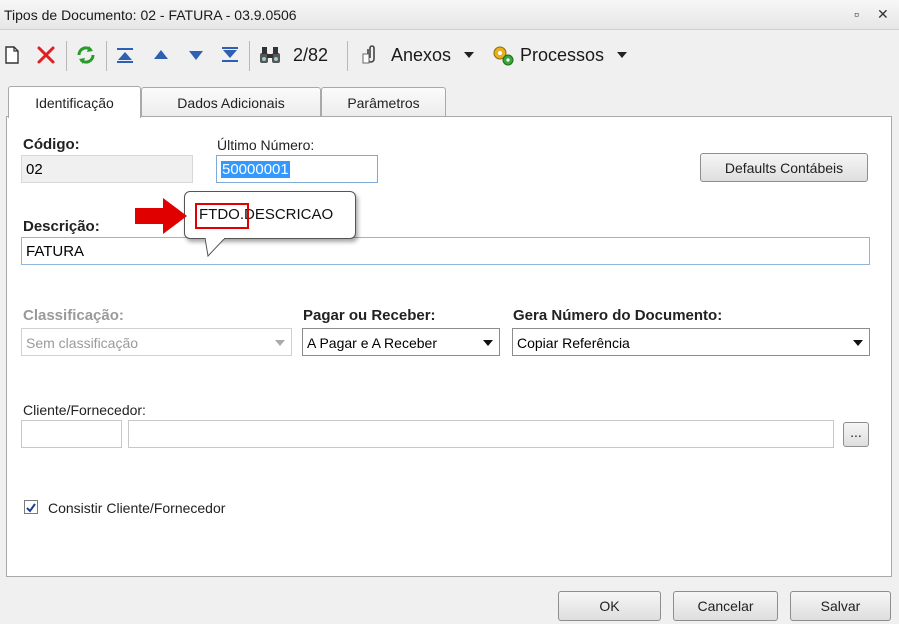 The height and width of the screenshot is (624, 899). Describe the element at coordinates (372, 343) in the screenshot. I see `pagar-receber-value: A Pagar e A Receber` at that location.